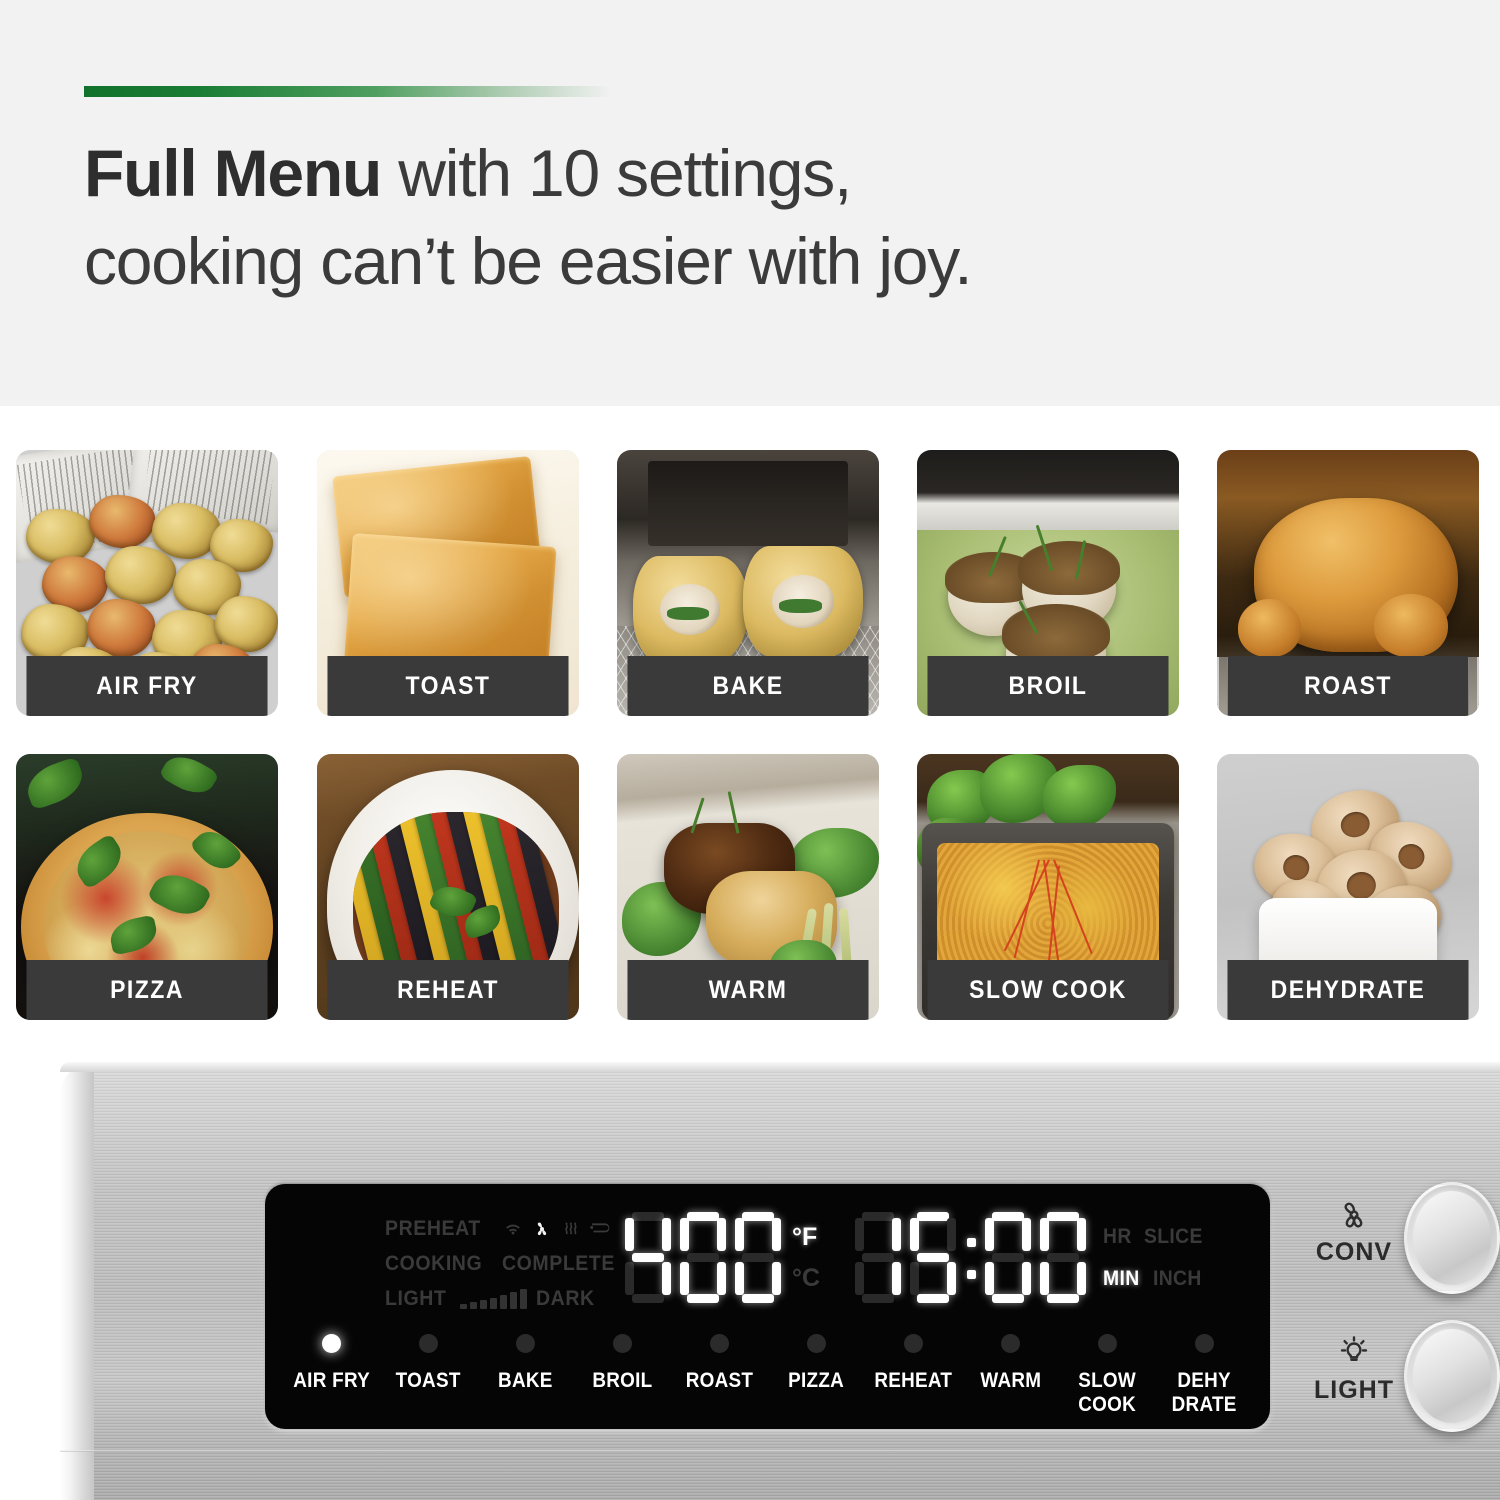 This screenshot has height=1500, width=1500. Describe the element at coordinates (525, 1380) in the screenshot. I see `mode-label: BAKE` at that location.